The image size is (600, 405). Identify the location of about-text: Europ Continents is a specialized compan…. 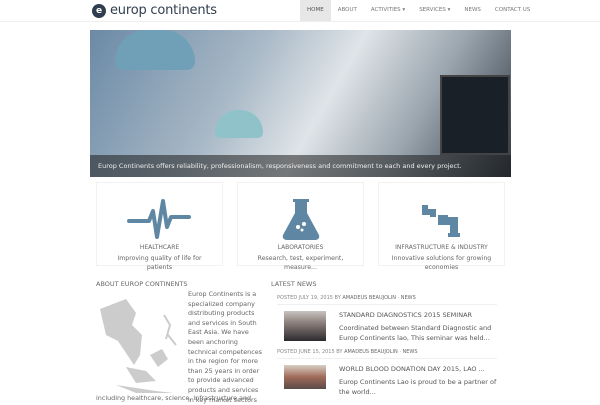
(225, 347).